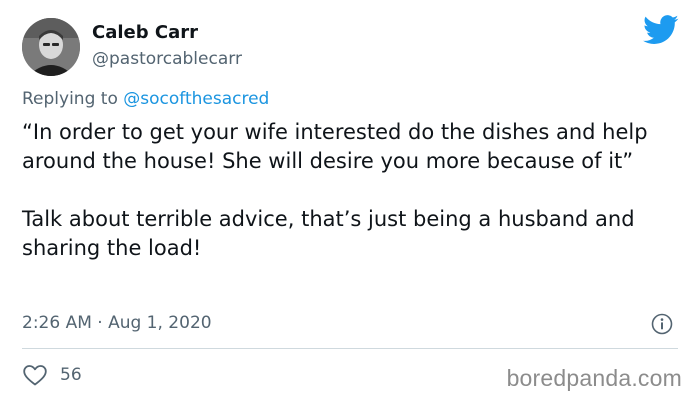 The width and height of the screenshot is (700, 402). What do you see at coordinates (662, 324) in the screenshot?
I see `info-icon` at bounding box center [662, 324].